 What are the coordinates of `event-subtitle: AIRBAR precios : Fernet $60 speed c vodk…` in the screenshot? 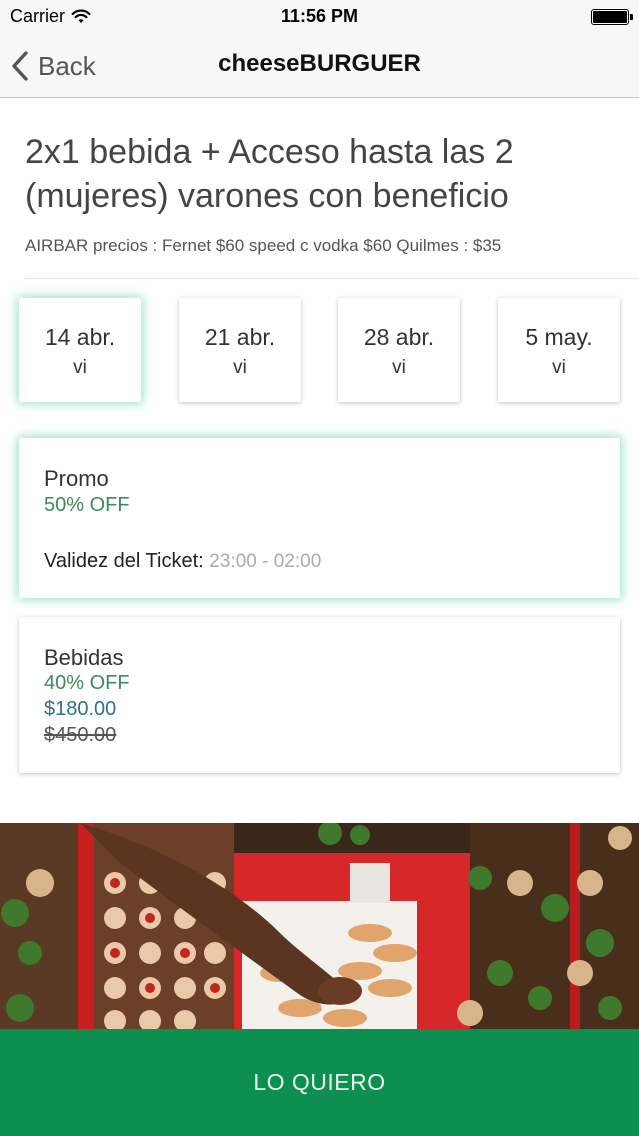 It's located at (263, 245).